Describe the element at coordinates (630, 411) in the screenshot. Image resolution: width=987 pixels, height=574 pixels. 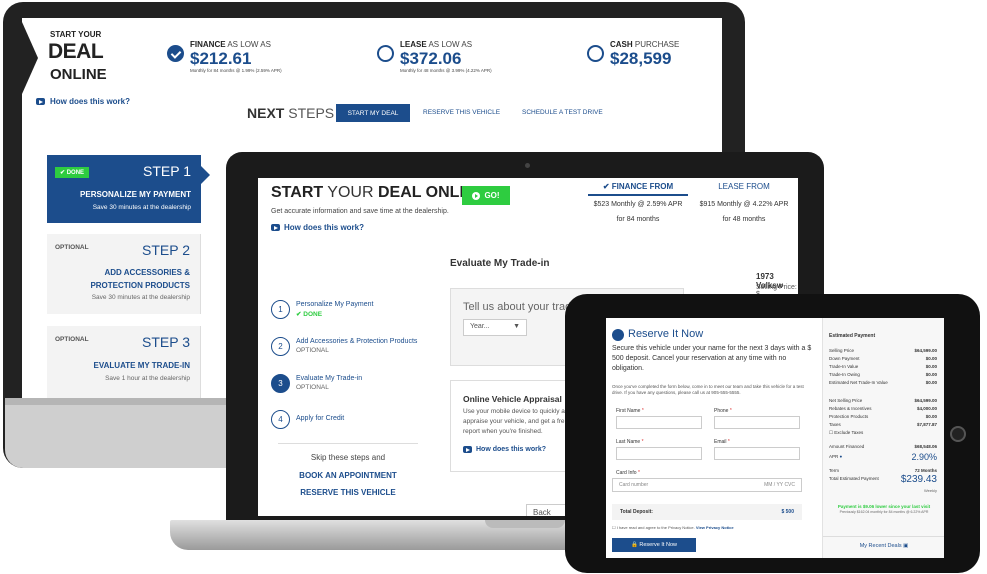
I see `first-name-label: First Name *` at that location.